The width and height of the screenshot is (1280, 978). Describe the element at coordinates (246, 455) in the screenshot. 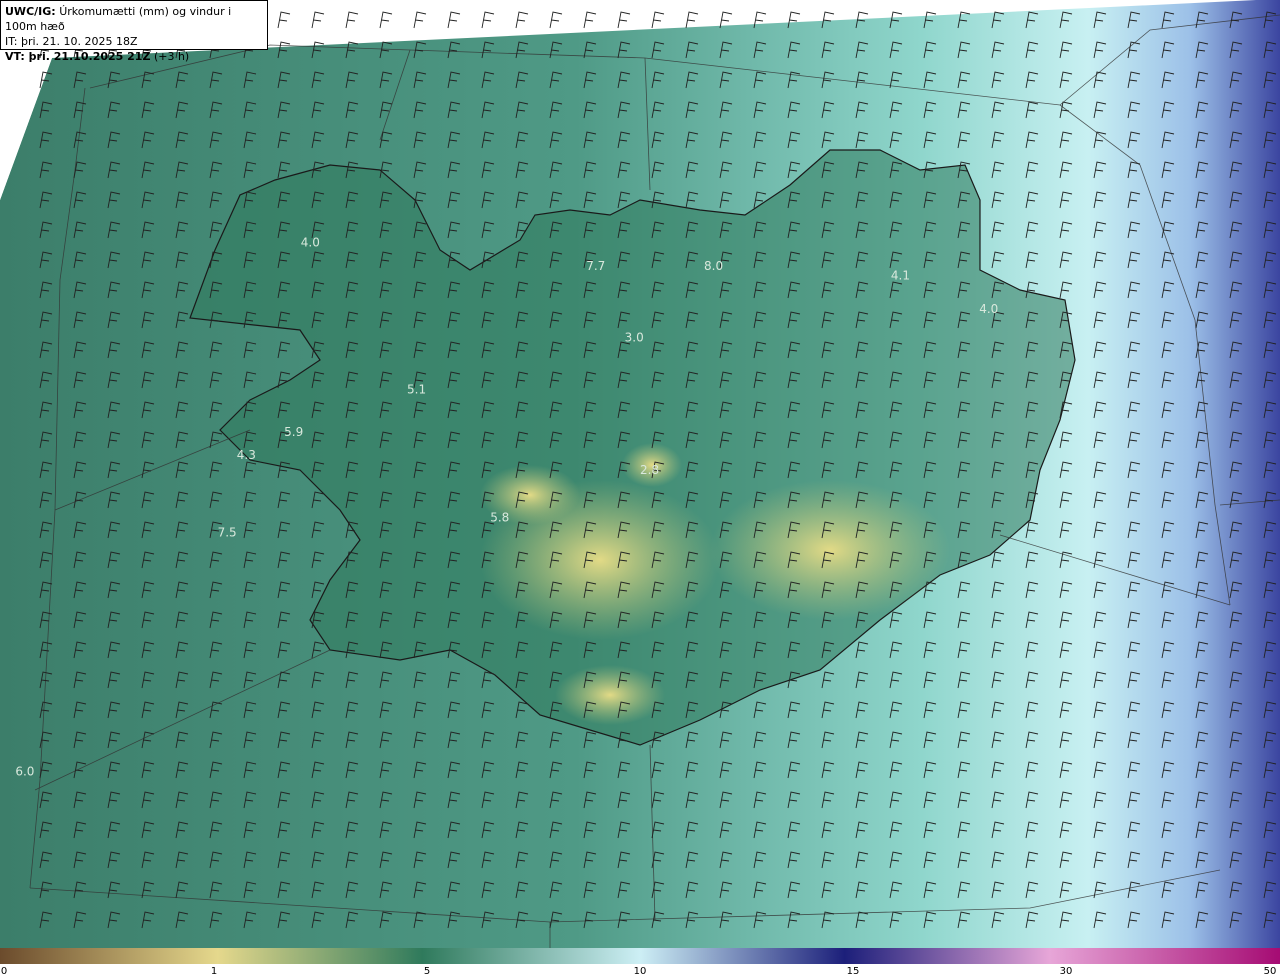

I see `precip-value-label: 4.3` at that location.